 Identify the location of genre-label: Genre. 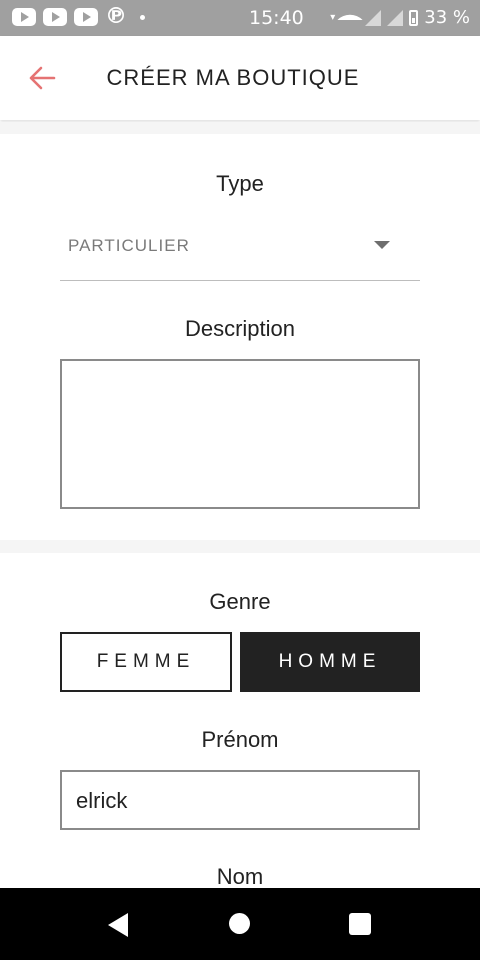
(240, 601).